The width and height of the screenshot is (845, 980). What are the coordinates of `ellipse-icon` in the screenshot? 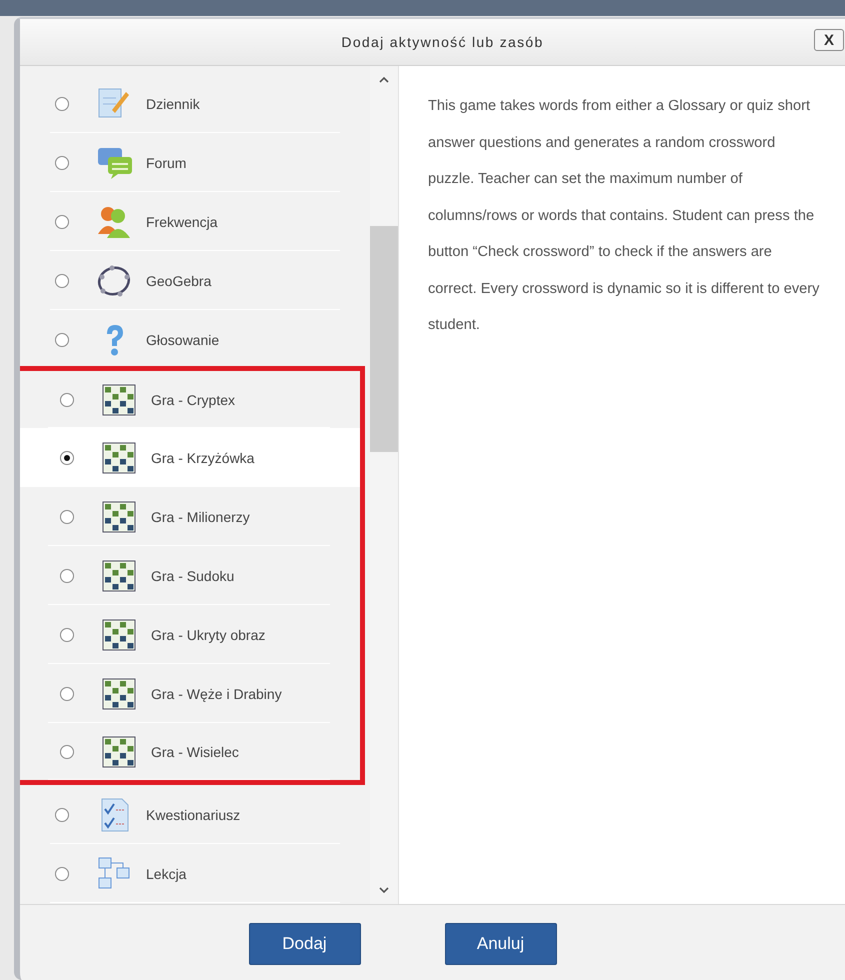 It's located at (114, 280).